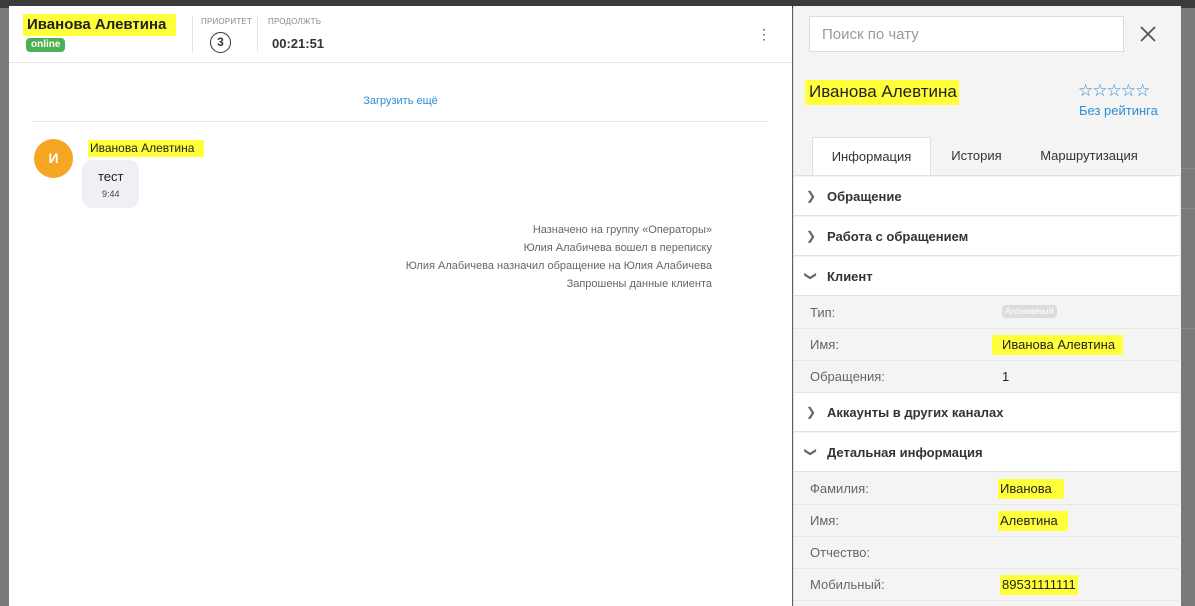 The width and height of the screenshot is (1195, 606). I want to click on messages-divider, so click(400, 121).